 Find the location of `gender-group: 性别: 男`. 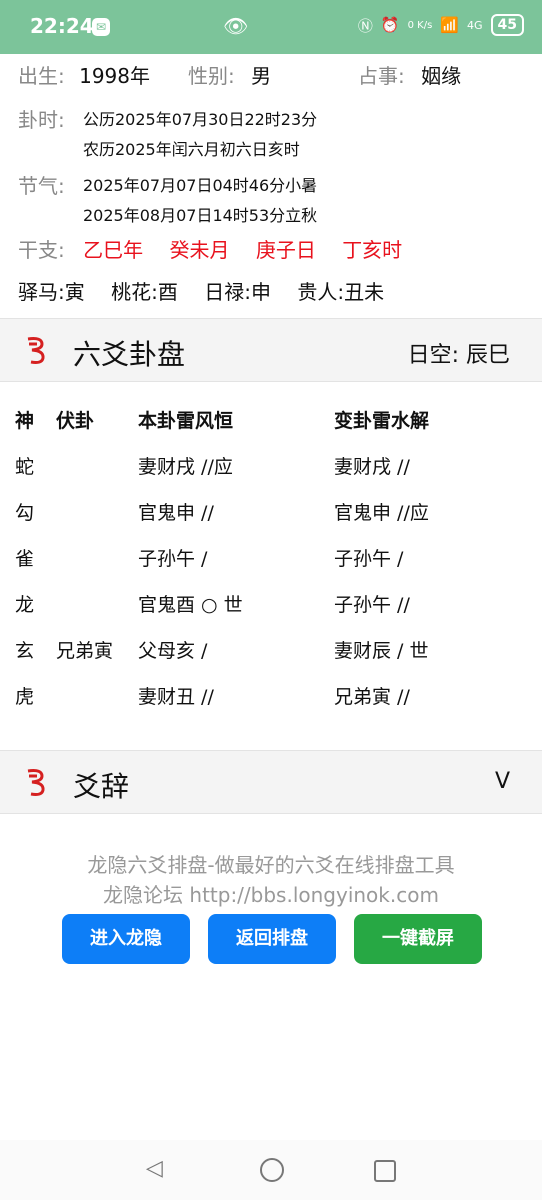

gender-group: 性别: 男 is located at coordinates (229, 74).